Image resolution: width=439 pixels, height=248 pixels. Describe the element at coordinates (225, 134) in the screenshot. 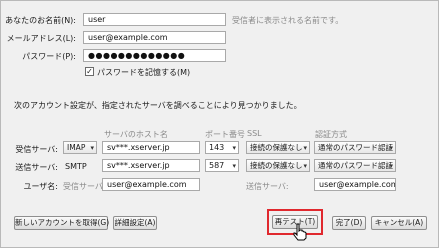

I see `port-column-header: ポート番号` at that location.